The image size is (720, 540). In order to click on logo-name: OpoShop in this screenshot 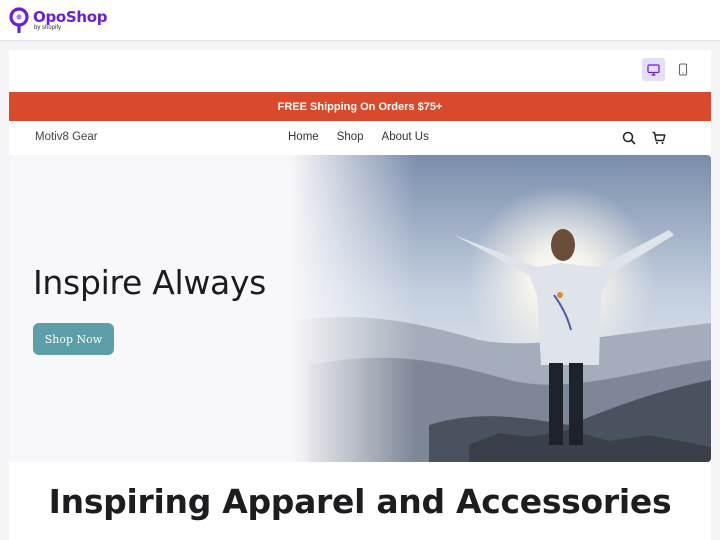, I will do `click(70, 16)`.